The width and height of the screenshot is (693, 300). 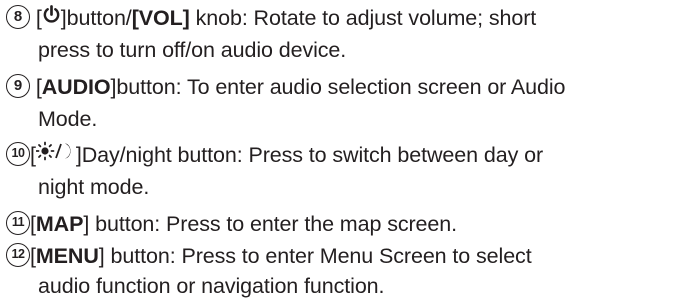 I want to click on item-8-desc-2: press to turn off/on audio device., so click(x=192, y=50).